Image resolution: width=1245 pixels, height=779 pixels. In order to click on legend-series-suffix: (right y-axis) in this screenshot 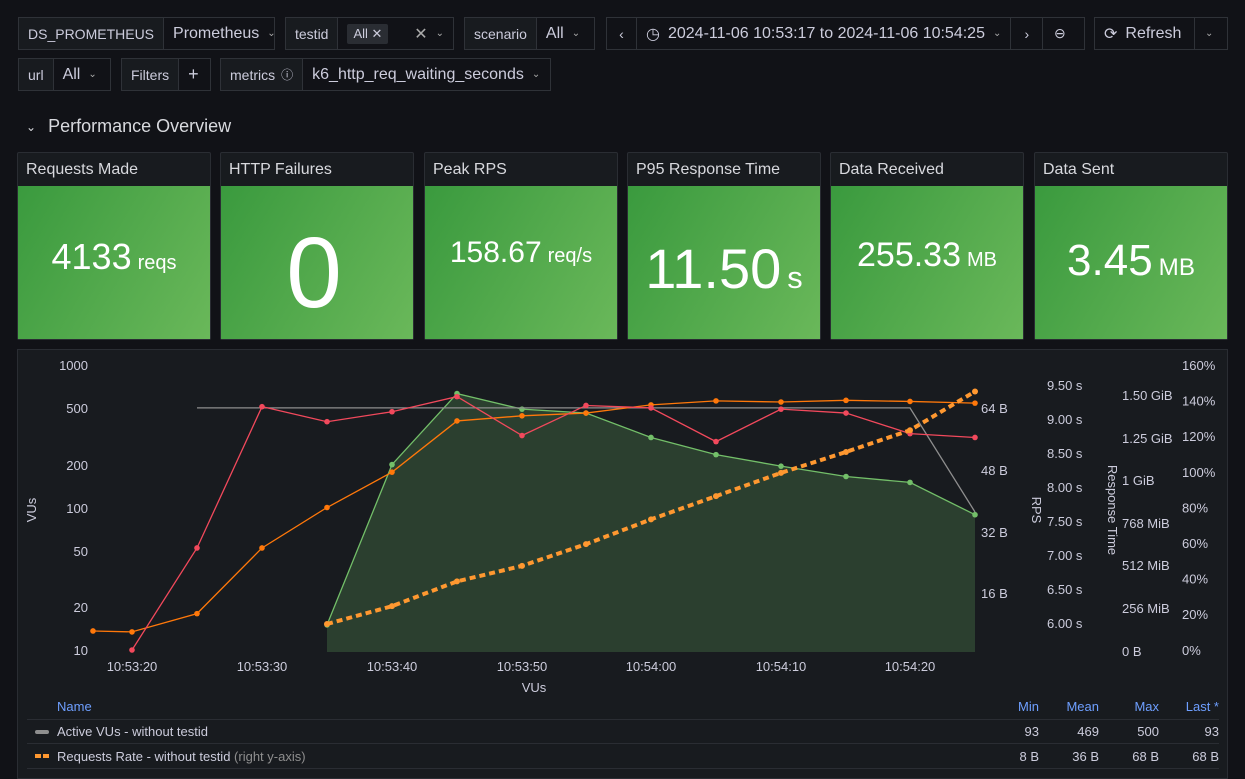, I will do `click(270, 756)`.